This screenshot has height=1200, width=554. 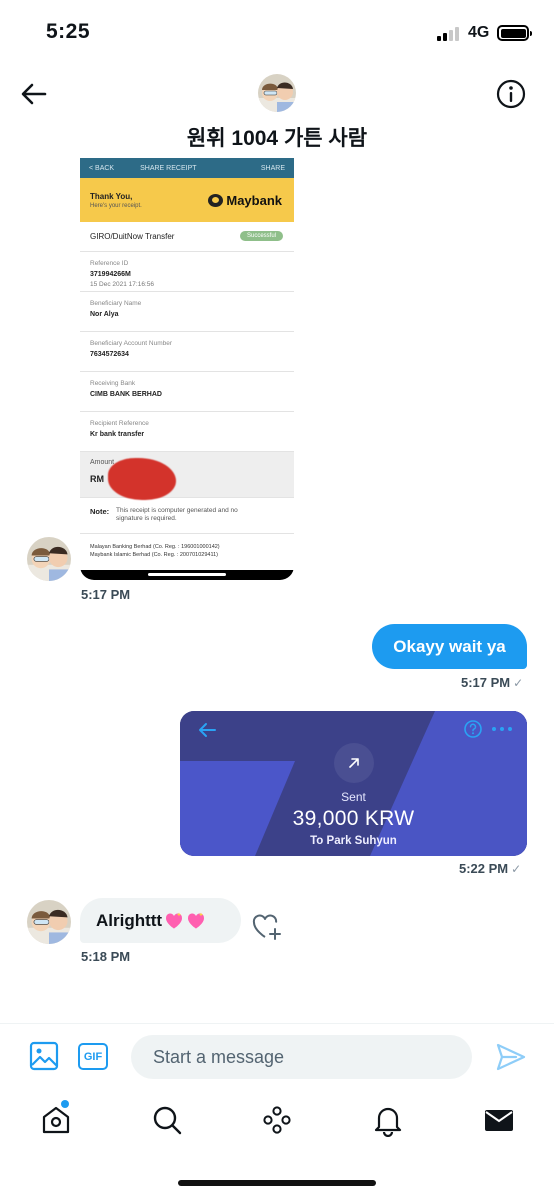 What do you see at coordinates (261, 236) in the screenshot?
I see `status-badge: Successful` at bounding box center [261, 236].